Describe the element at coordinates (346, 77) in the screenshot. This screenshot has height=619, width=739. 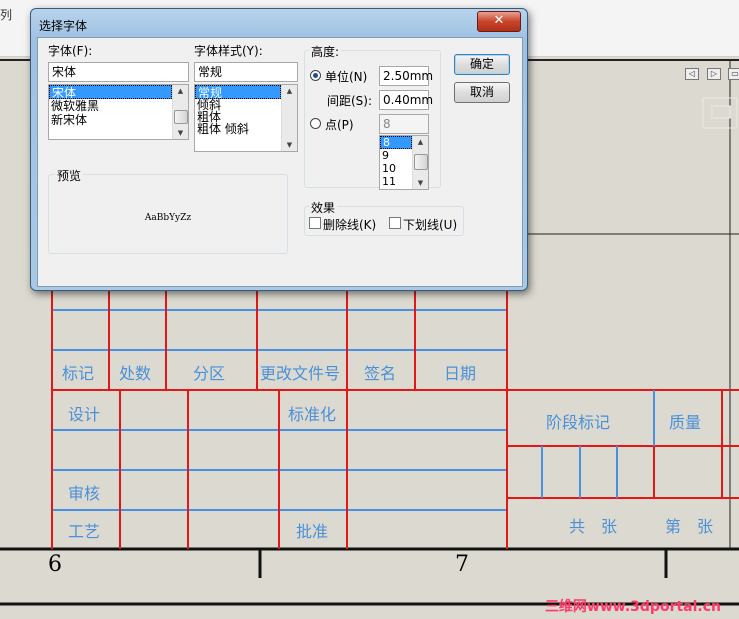
I see `unit-label: 单位(N)` at that location.